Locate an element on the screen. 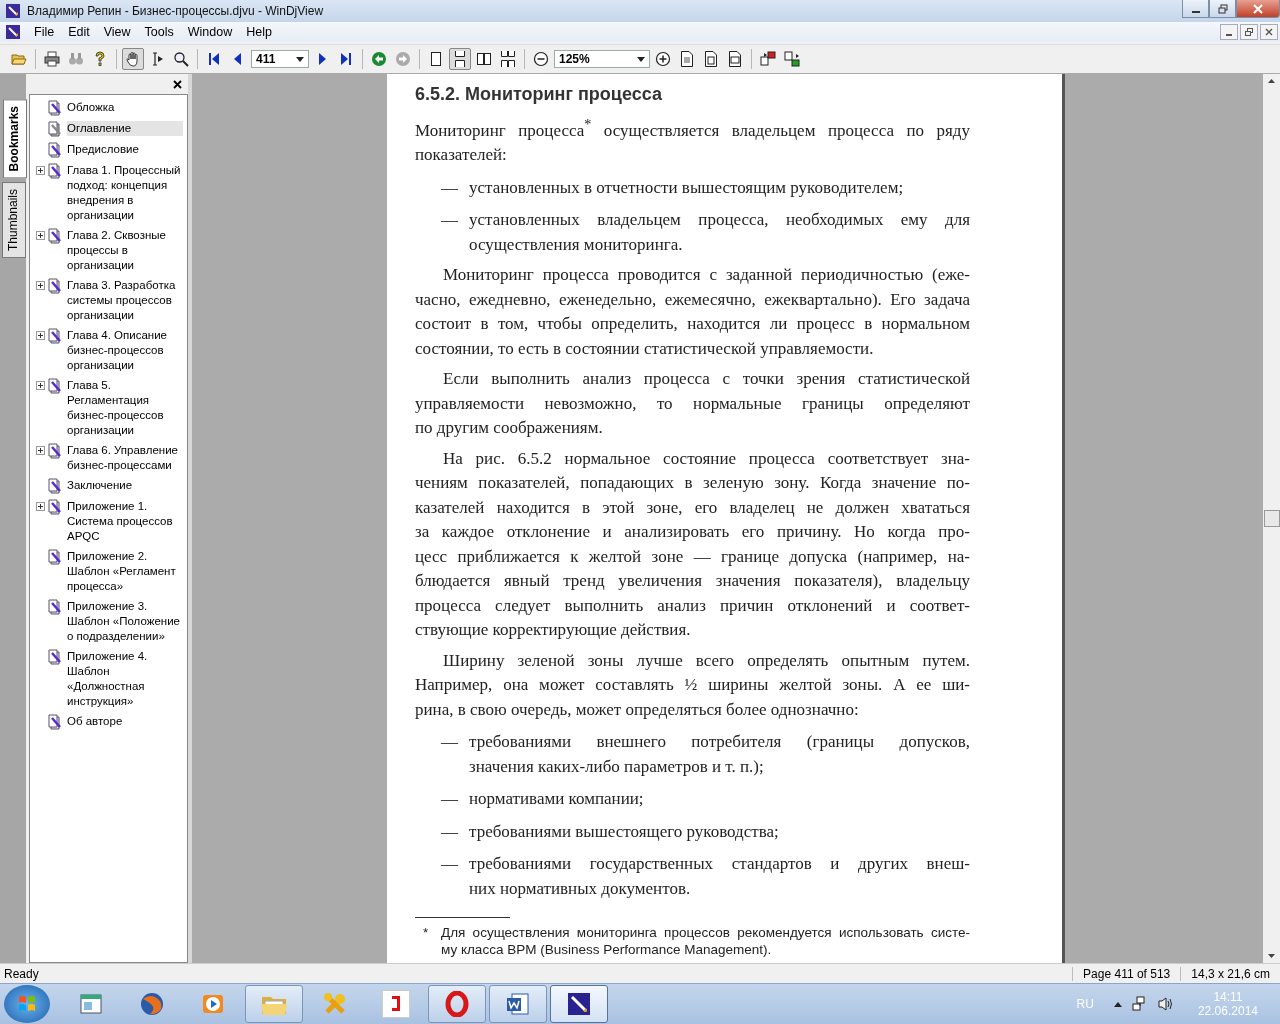 This screenshot has width=1280, height=1024. bookmark-item: Глава 5. Регламентация бизнес-процессов организации is located at coordinates (125, 408).